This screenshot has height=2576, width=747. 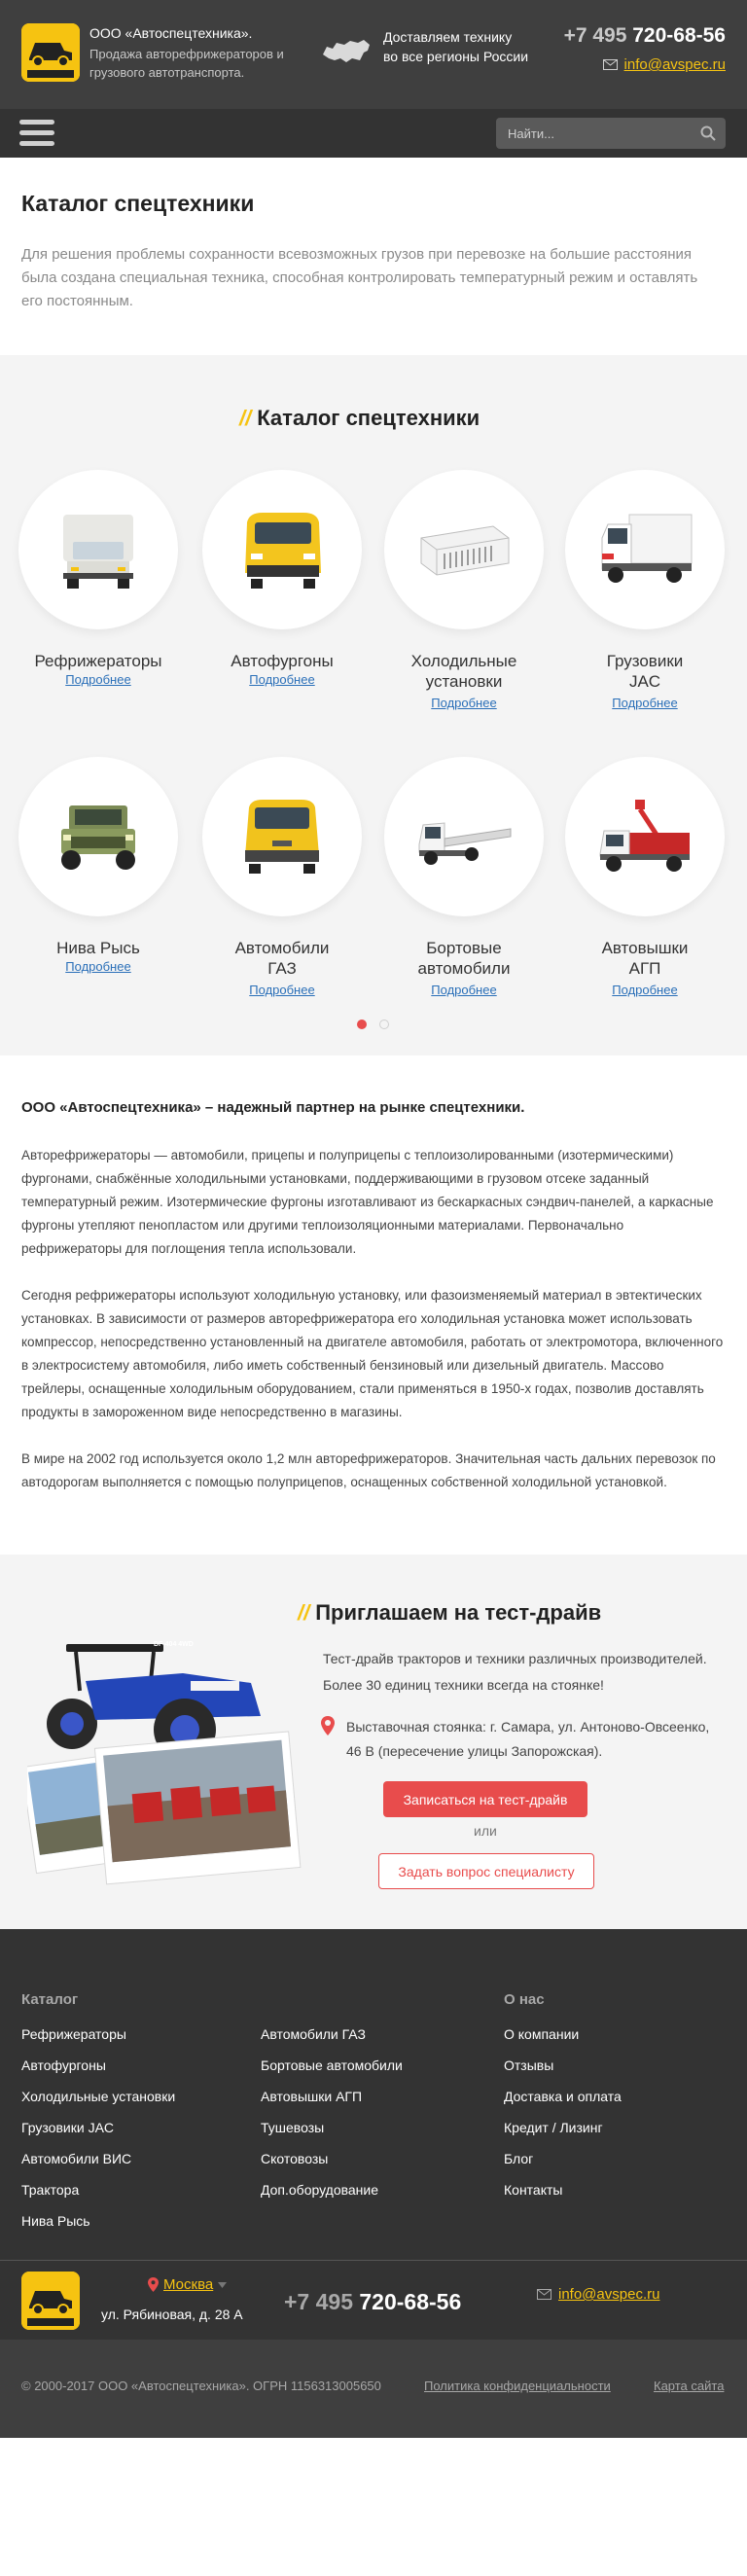 I want to click on privacy-policy-link: Политика конфиденциальности, so click(x=517, y=2386).